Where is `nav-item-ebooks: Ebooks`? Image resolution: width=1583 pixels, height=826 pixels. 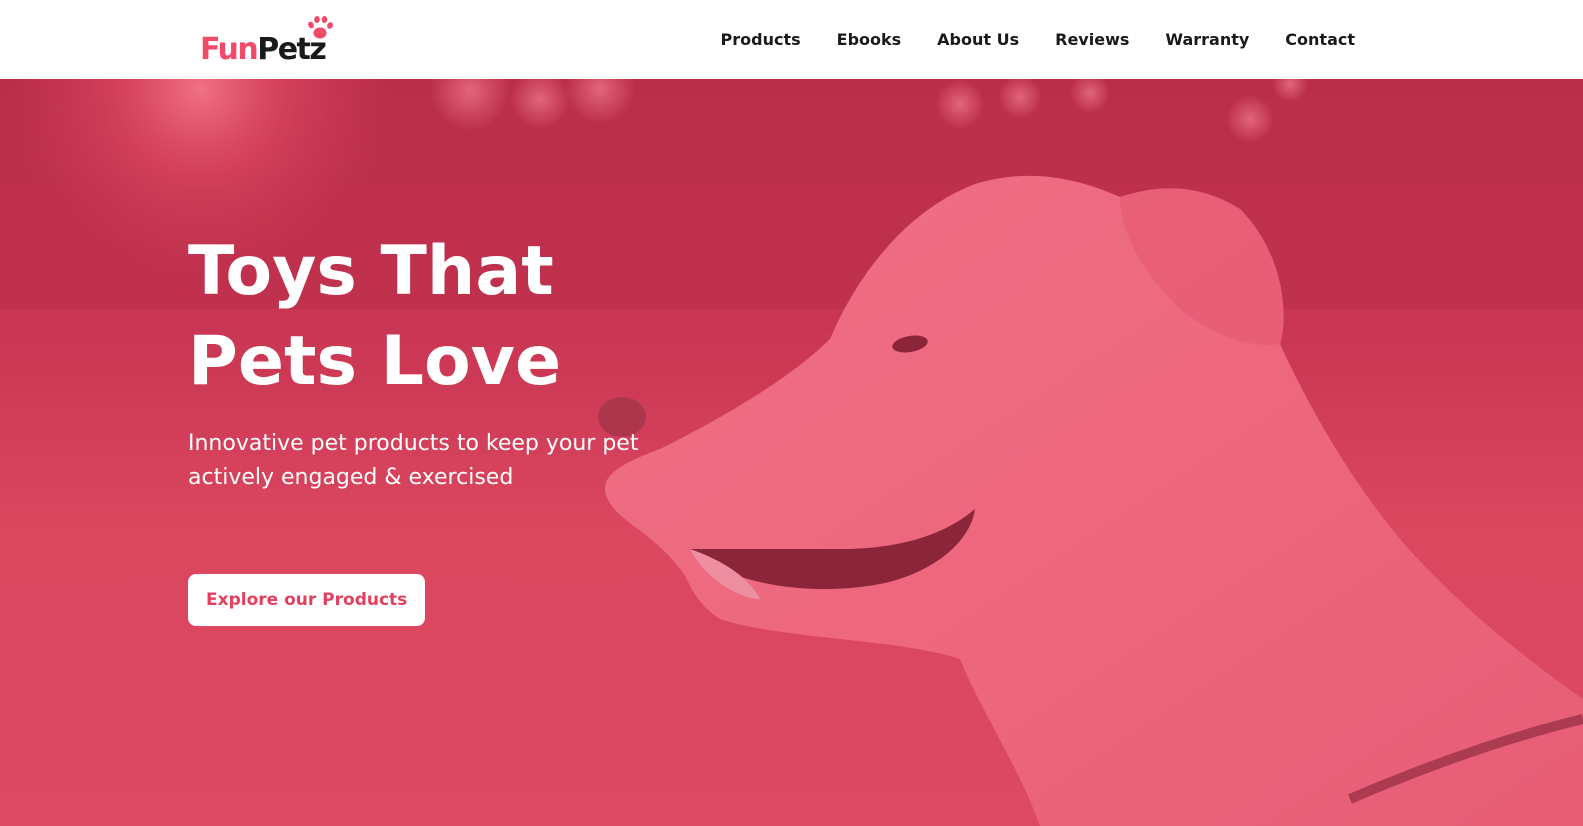
nav-item-ebooks: Ebooks is located at coordinates (869, 39).